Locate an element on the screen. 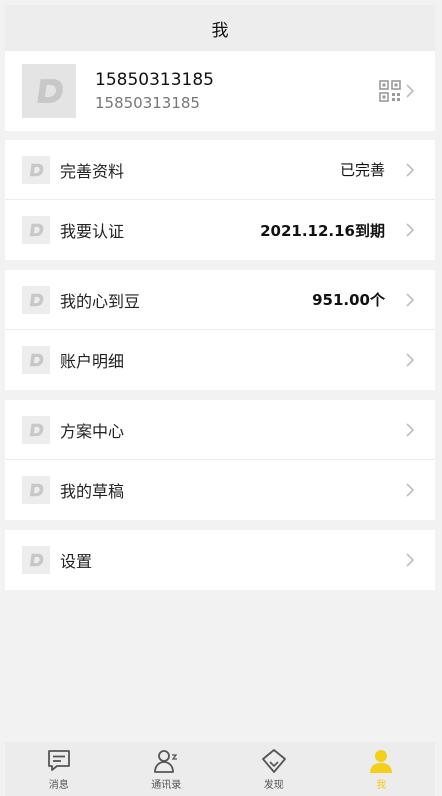 The width and height of the screenshot is (442, 796). tab-label: 发现 is located at coordinates (273, 785).